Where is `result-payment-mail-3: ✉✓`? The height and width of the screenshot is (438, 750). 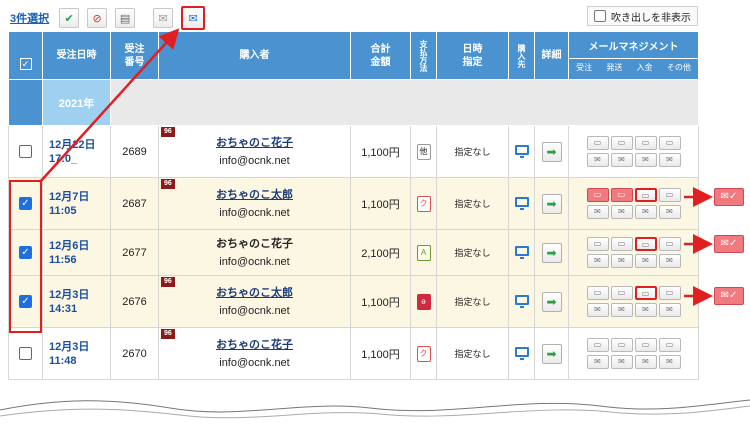 result-payment-mail-3: ✉✓ is located at coordinates (729, 296).